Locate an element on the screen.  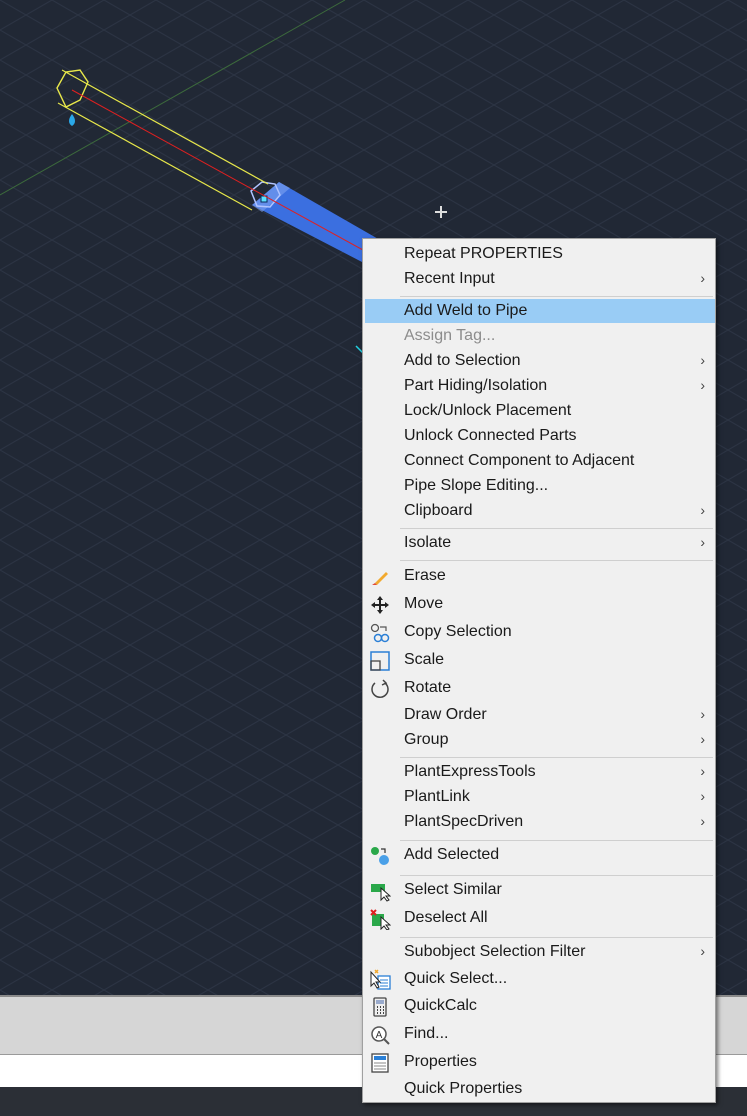
menu-item-quick-properties: Quick Properties is located at coordinates (540, 1089).